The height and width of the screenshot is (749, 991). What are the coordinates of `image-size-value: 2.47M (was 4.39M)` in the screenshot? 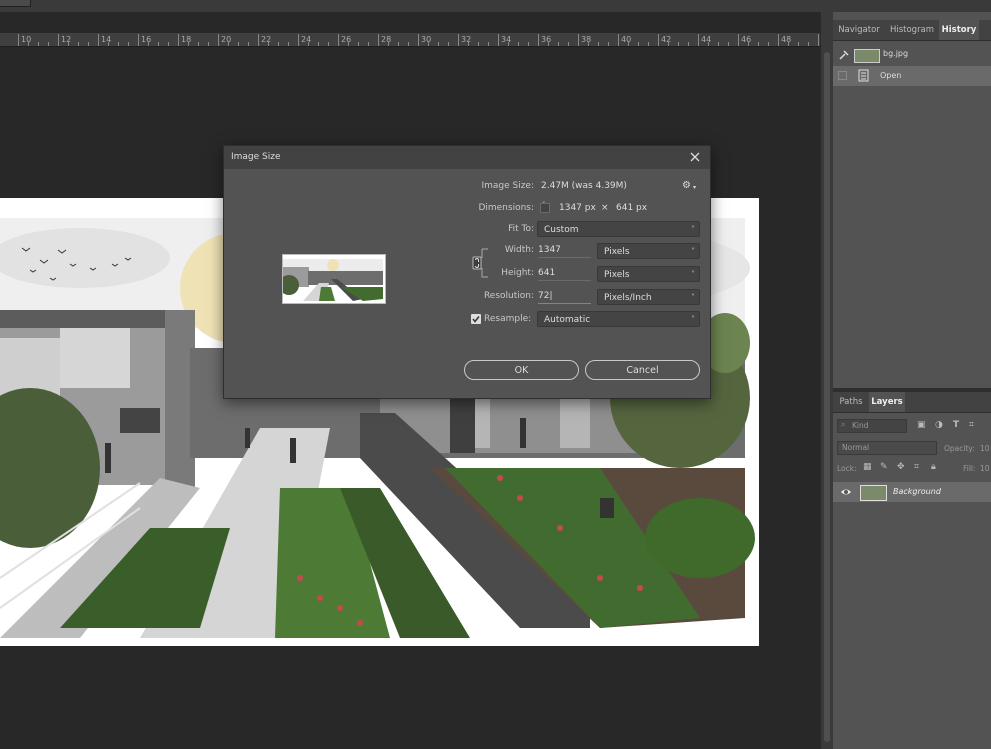 It's located at (584, 186).